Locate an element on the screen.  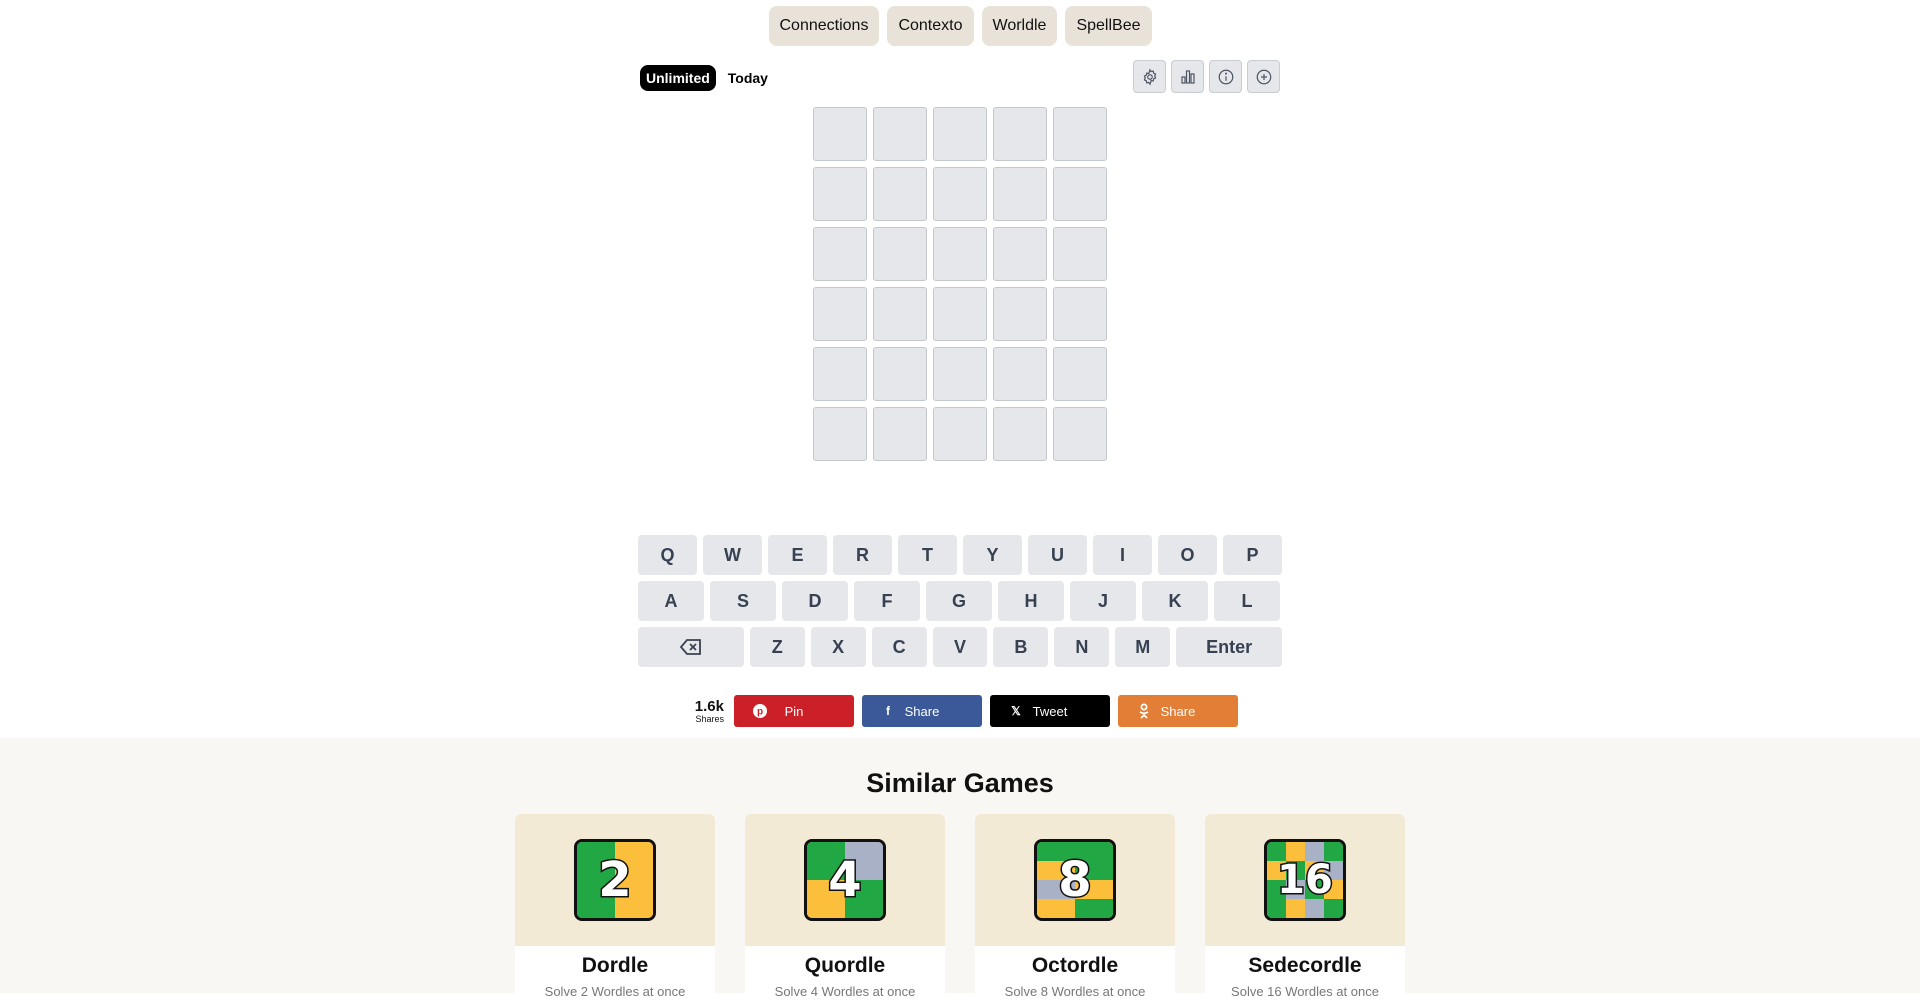
key-q: Q is located at coordinates (667, 555).